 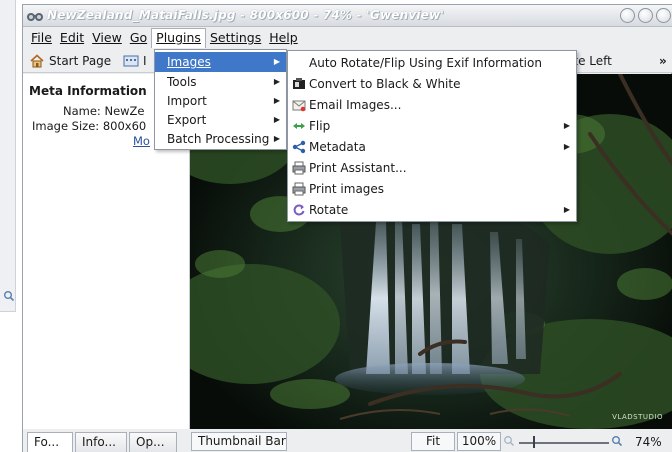 What do you see at coordinates (189, 62) in the screenshot?
I see `plugins-images-label: Images` at bounding box center [189, 62].